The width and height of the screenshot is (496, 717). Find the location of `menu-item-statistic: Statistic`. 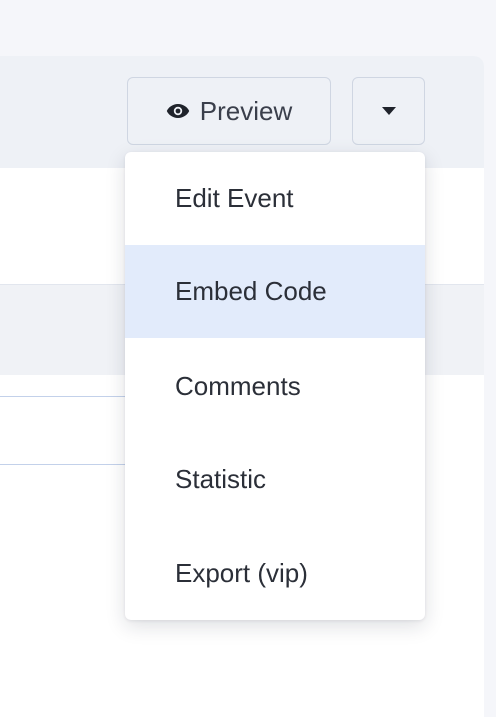

menu-item-statistic: Statistic is located at coordinates (275, 479).